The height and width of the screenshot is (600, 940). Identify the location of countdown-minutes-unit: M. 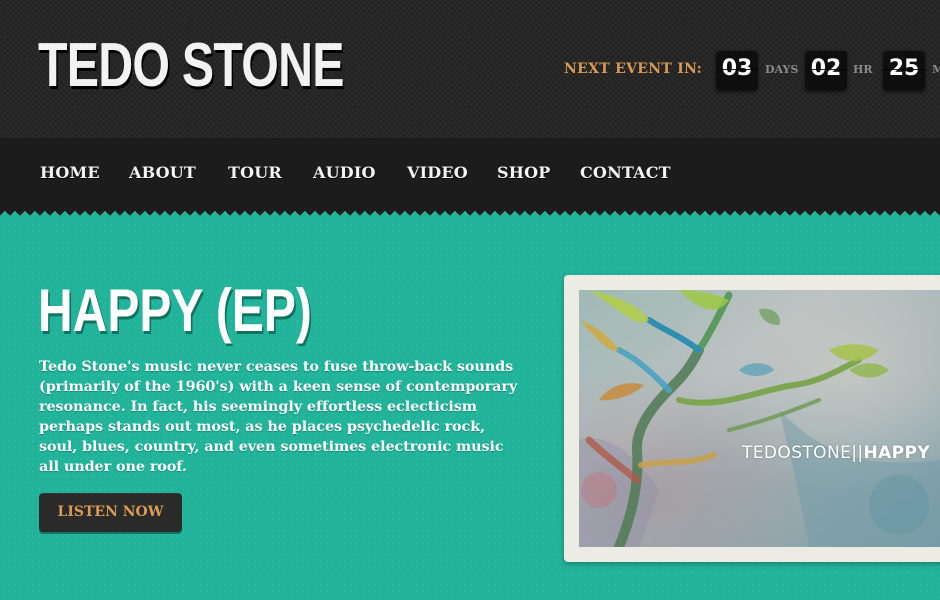
(936, 69).